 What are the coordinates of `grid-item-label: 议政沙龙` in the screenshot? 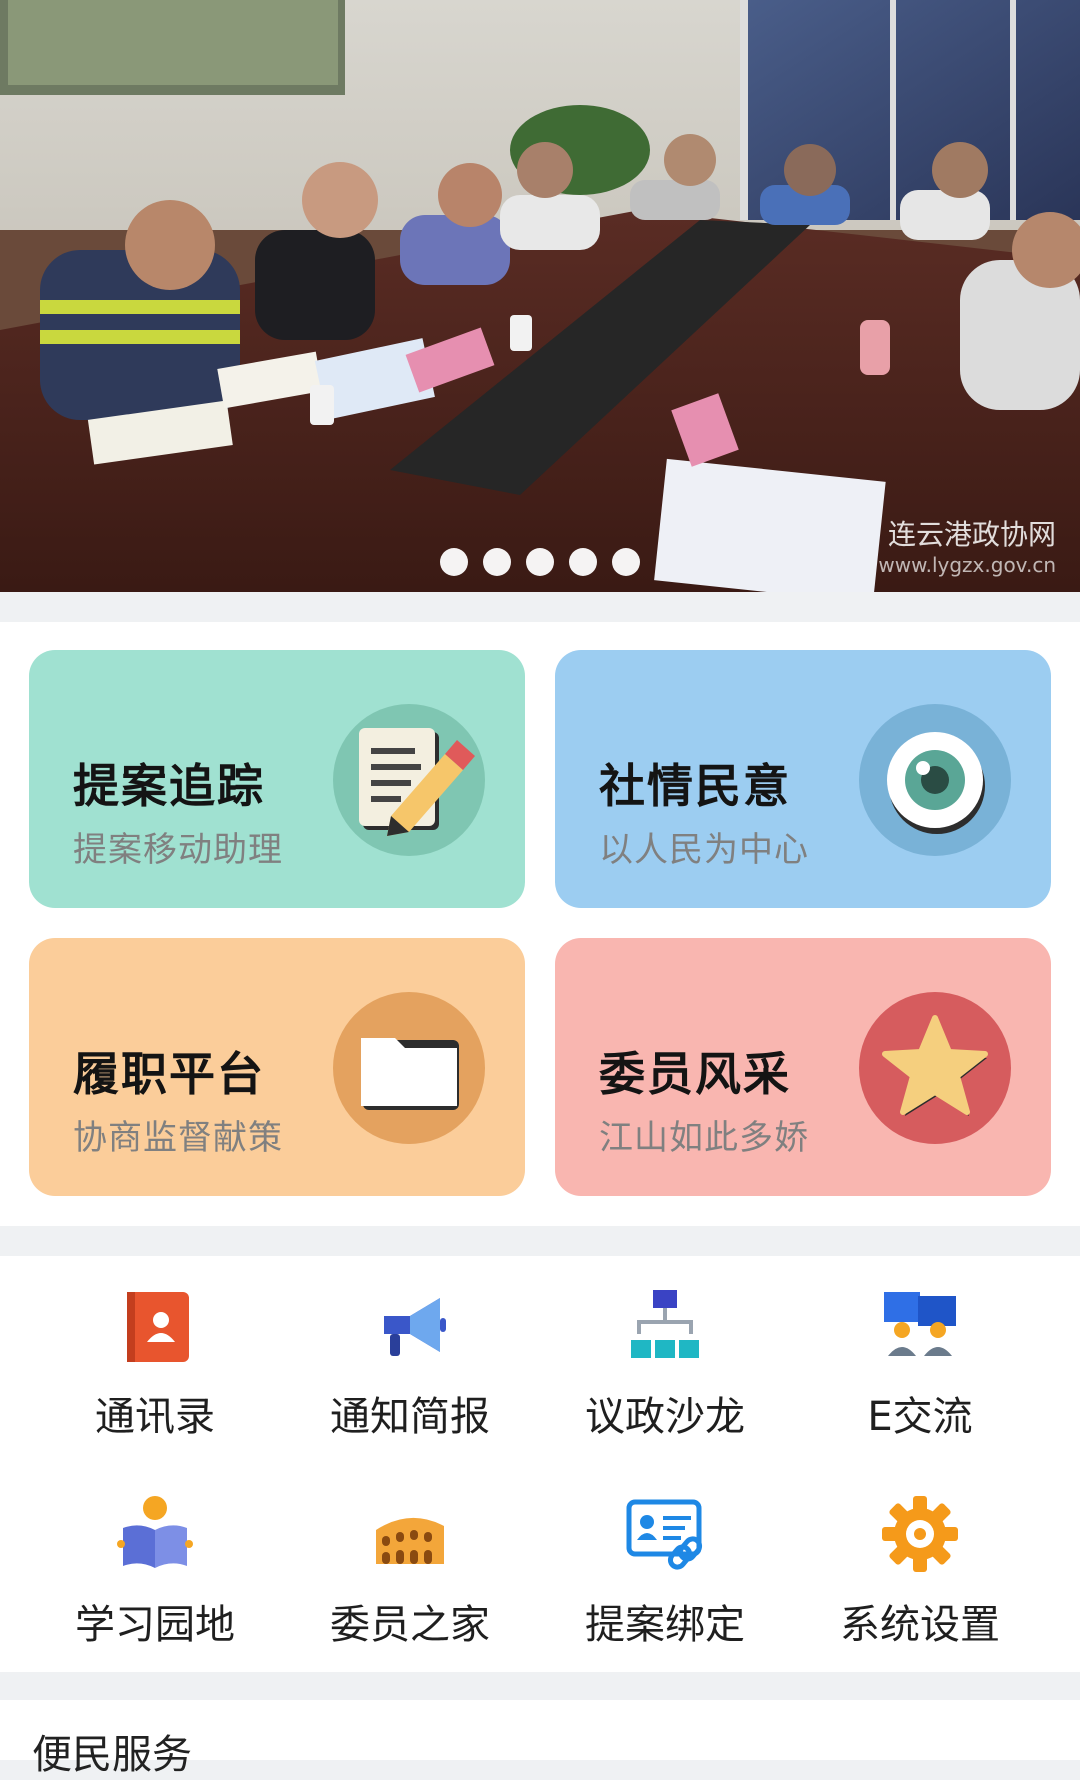 It's located at (665, 1417).